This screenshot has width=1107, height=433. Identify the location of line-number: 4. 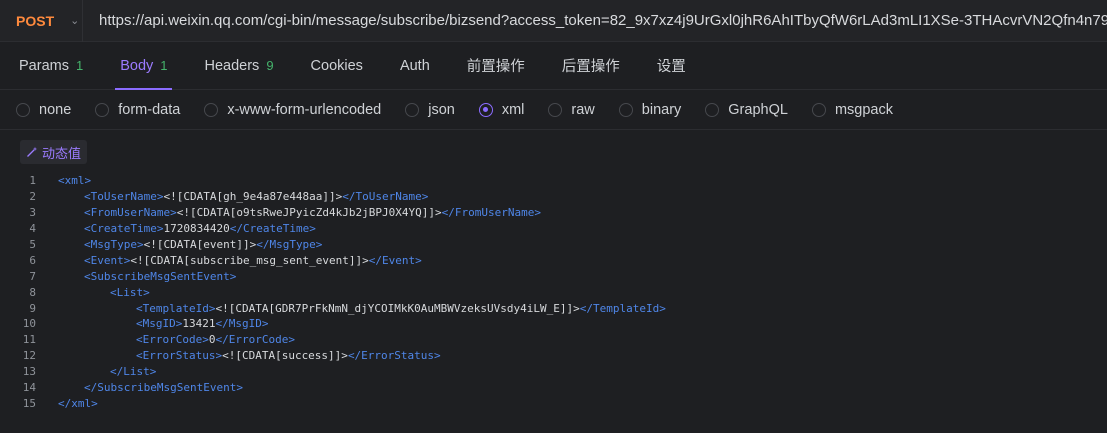
(32, 229).